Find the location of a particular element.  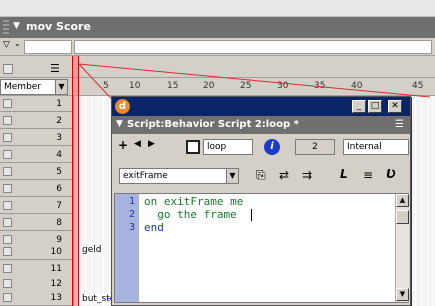

marker-field is located at coordinates (48, 47).